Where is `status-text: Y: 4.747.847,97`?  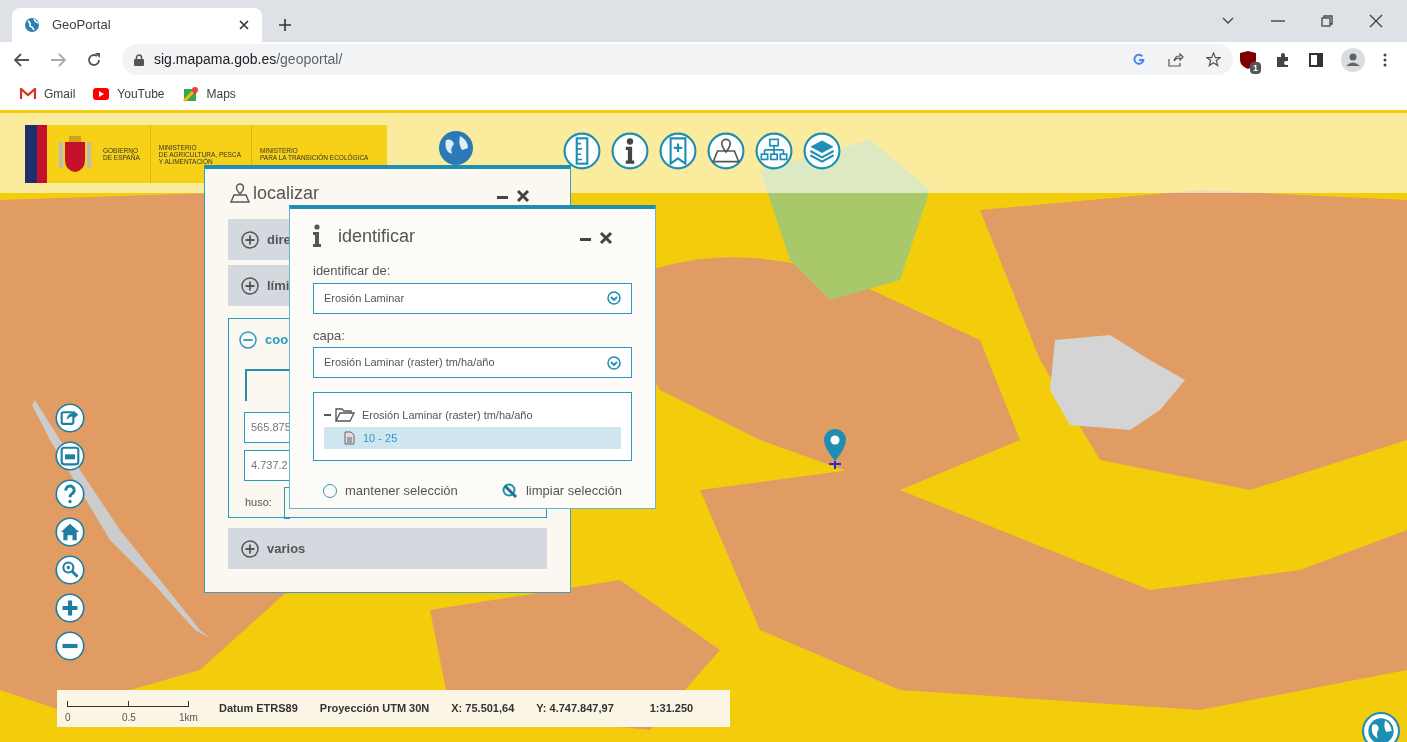
status-text: Y: 4.747.847,97 is located at coordinates (575, 709).